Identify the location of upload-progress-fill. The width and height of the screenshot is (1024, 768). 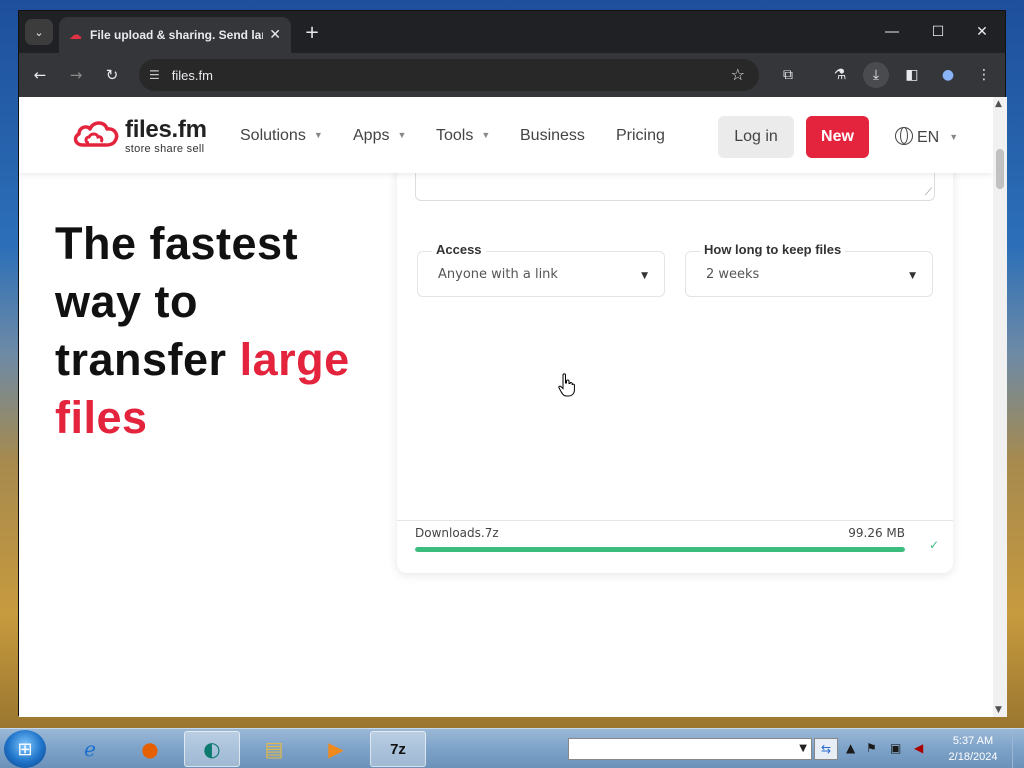
(660, 549).